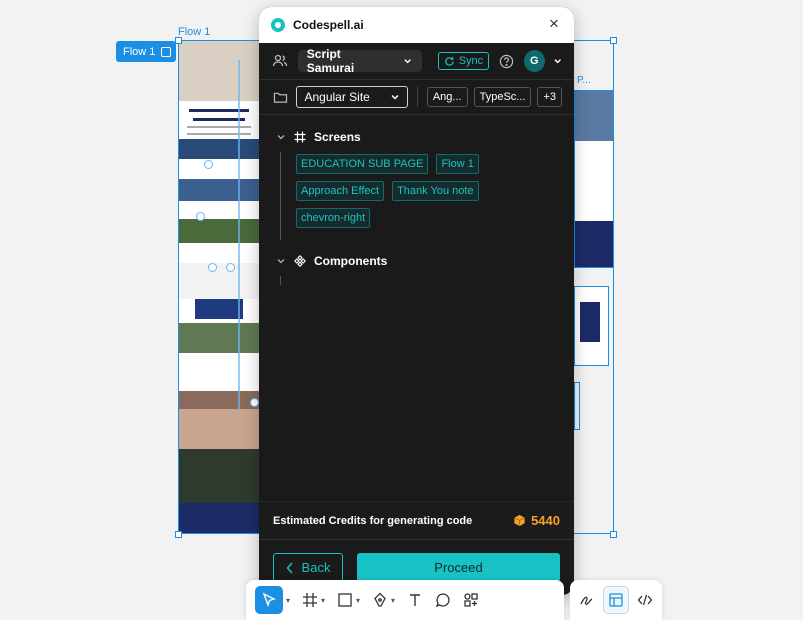  I want to click on frame-label: Flow 1, so click(194, 32).